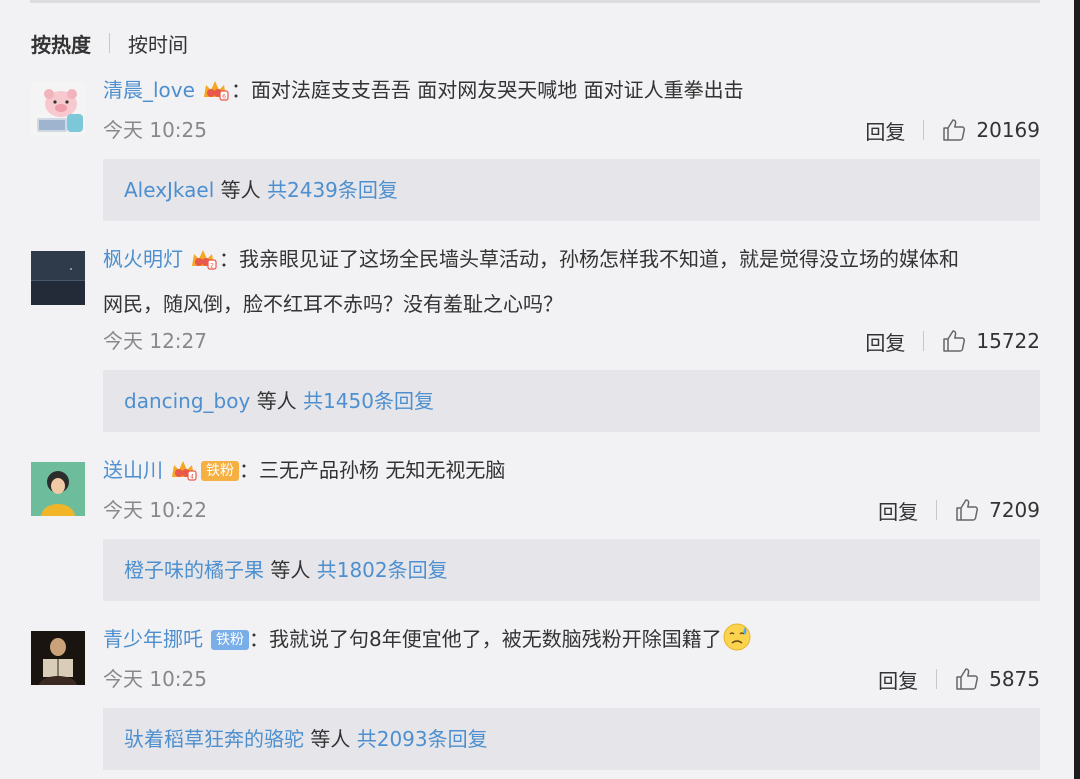 This screenshot has width=1080, height=779. I want to click on comment-text-line: 青少年挪吒 铁粉 ：我就说了句8年便宜他了，被无数脑残粉开除国籍了, so click(568, 642).